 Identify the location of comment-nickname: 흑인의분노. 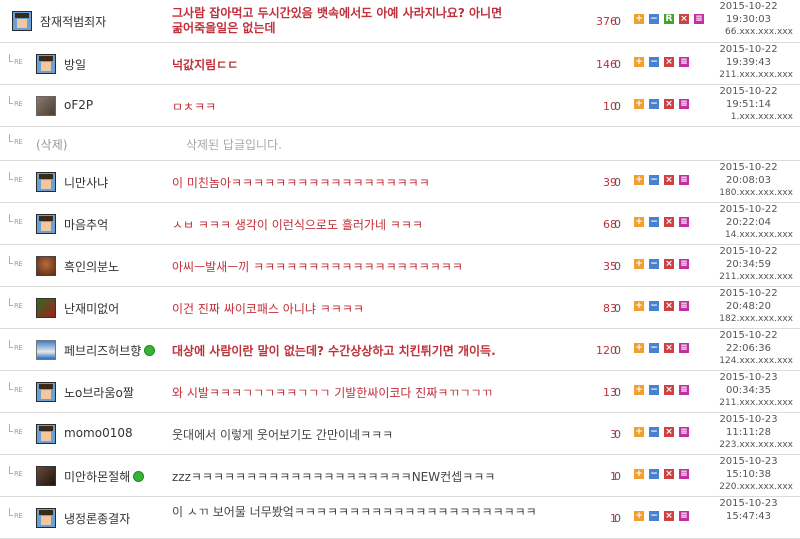
(91, 266).